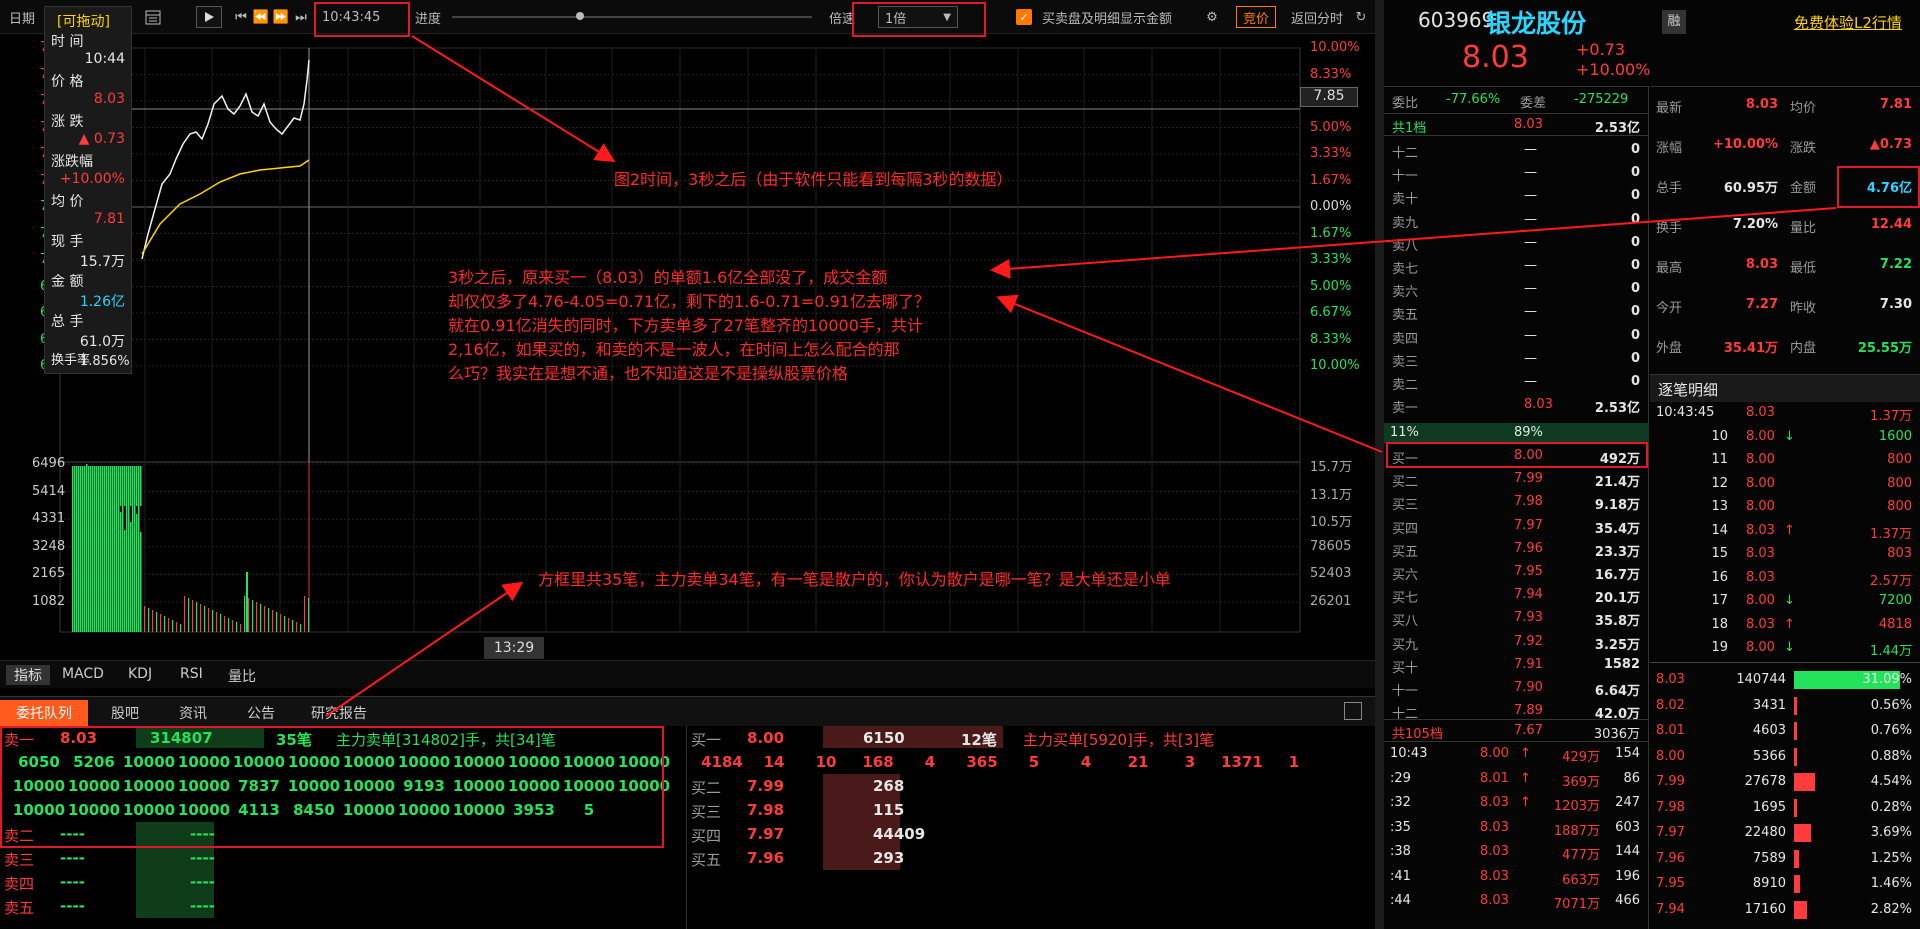 Image resolution: width=1920 pixels, height=929 pixels. What do you see at coordinates (281, 17) in the screenshot?
I see `fast-forward-icon: ⏩` at bounding box center [281, 17].